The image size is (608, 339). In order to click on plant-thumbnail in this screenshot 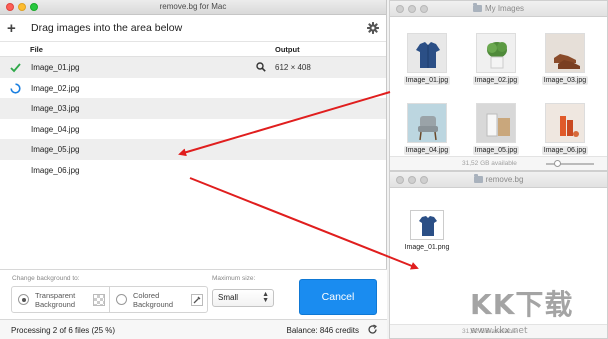, I will do `click(496, 53)`.